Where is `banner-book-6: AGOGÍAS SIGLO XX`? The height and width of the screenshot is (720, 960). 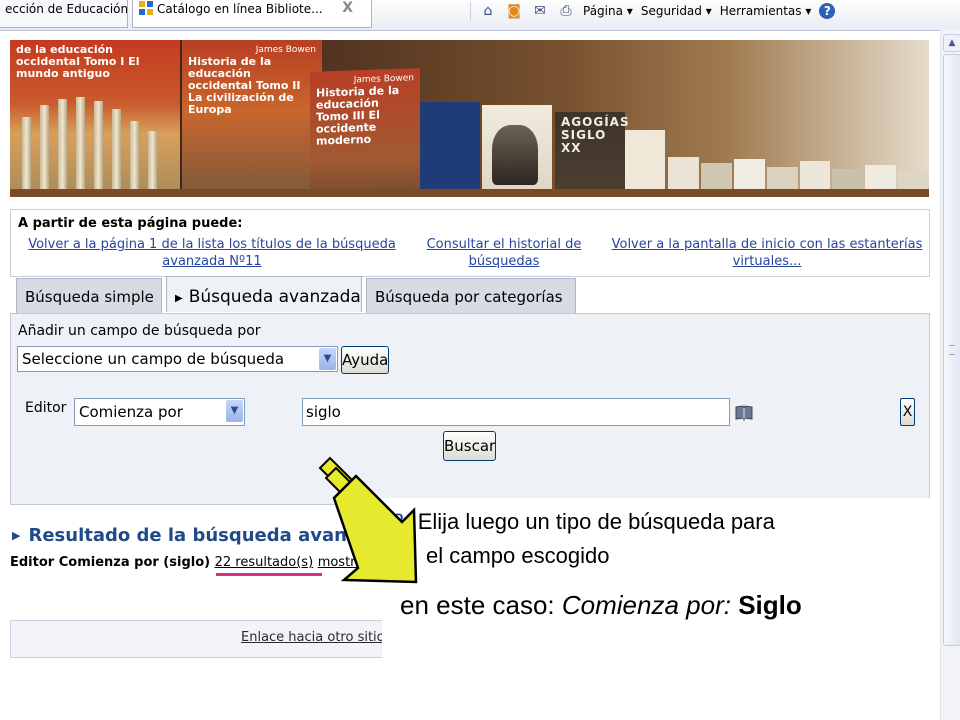 banner-book-6: AGOGÍAS SIGLO XX is located at coordinates (592, 154).